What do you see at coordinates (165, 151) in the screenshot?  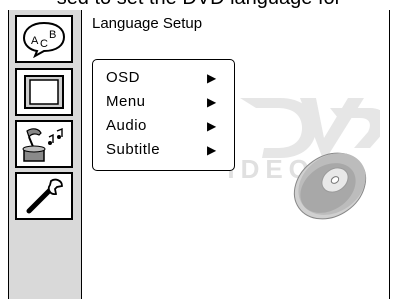 I see `menu-item-subtitle: Subtitle ▶` at bounding box center [165, 151].